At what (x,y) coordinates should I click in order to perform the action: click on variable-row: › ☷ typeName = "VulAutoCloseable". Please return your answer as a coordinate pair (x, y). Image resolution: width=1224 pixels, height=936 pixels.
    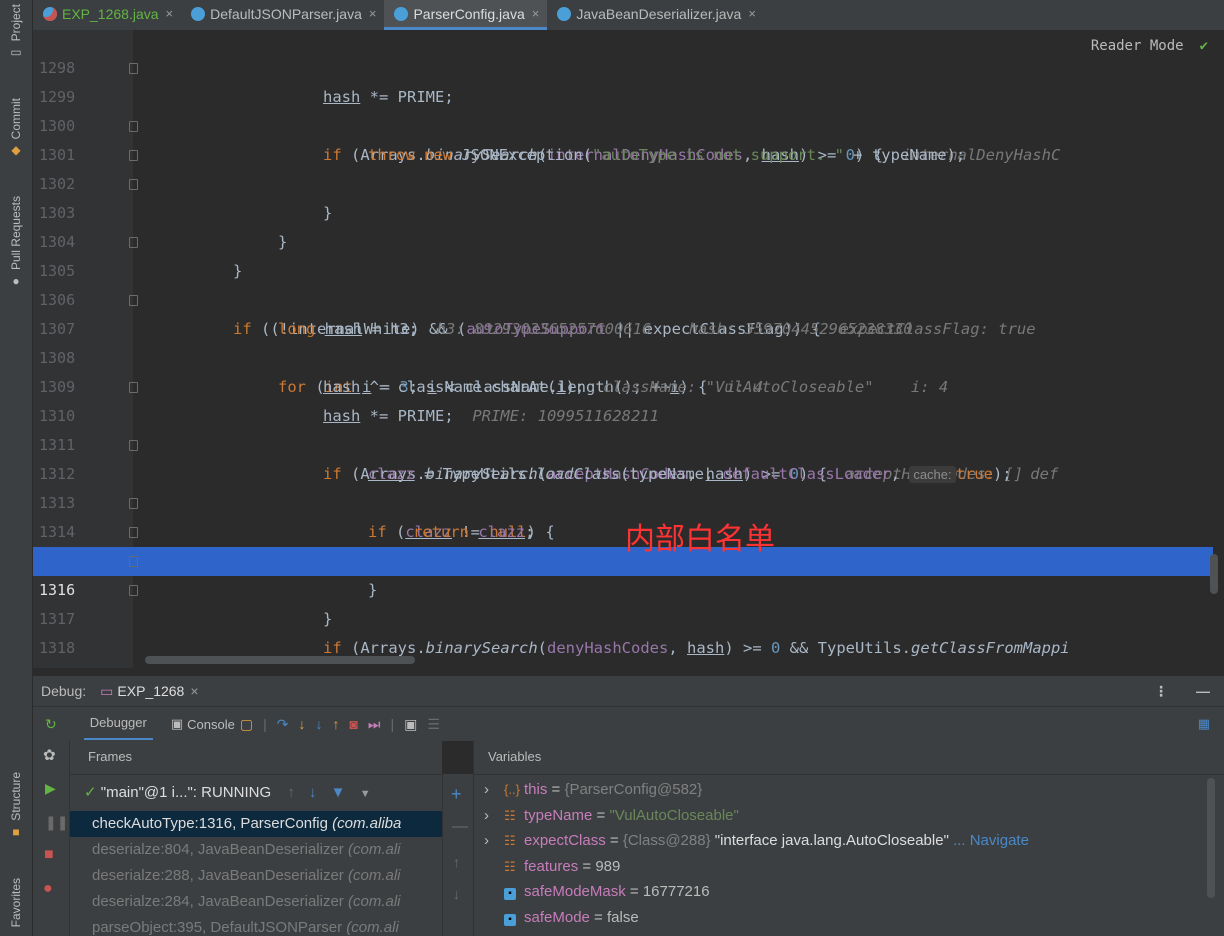
    Looking at the image, I should click on (849, 816).